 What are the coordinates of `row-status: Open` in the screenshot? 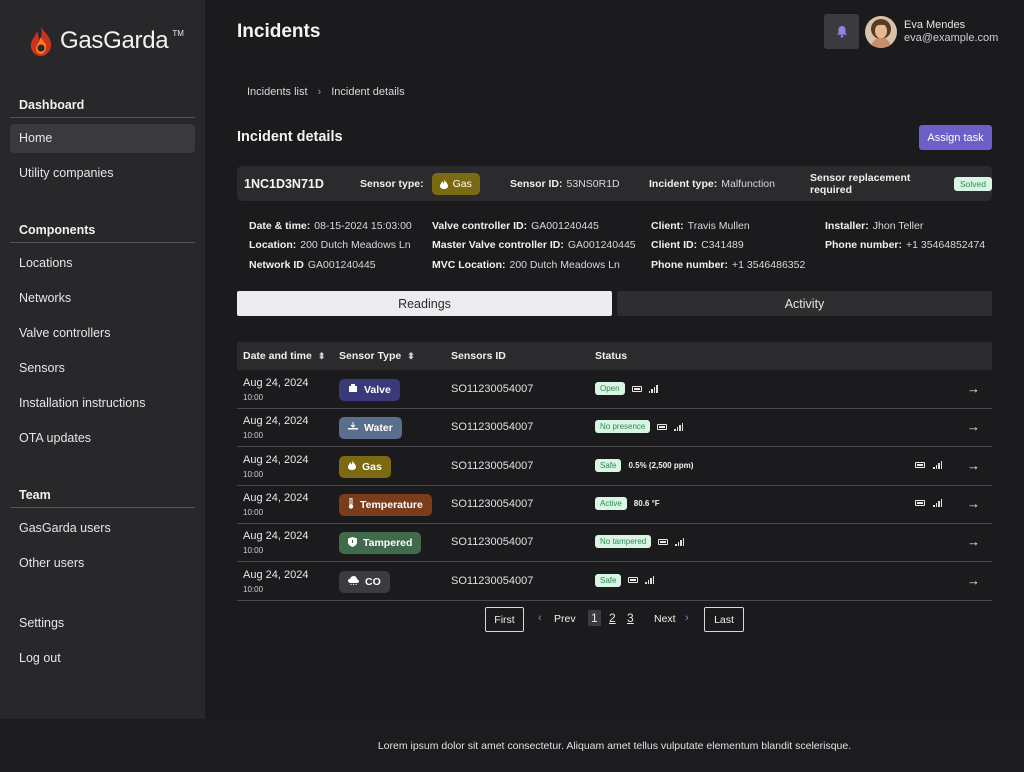 It's located at (626, 388).